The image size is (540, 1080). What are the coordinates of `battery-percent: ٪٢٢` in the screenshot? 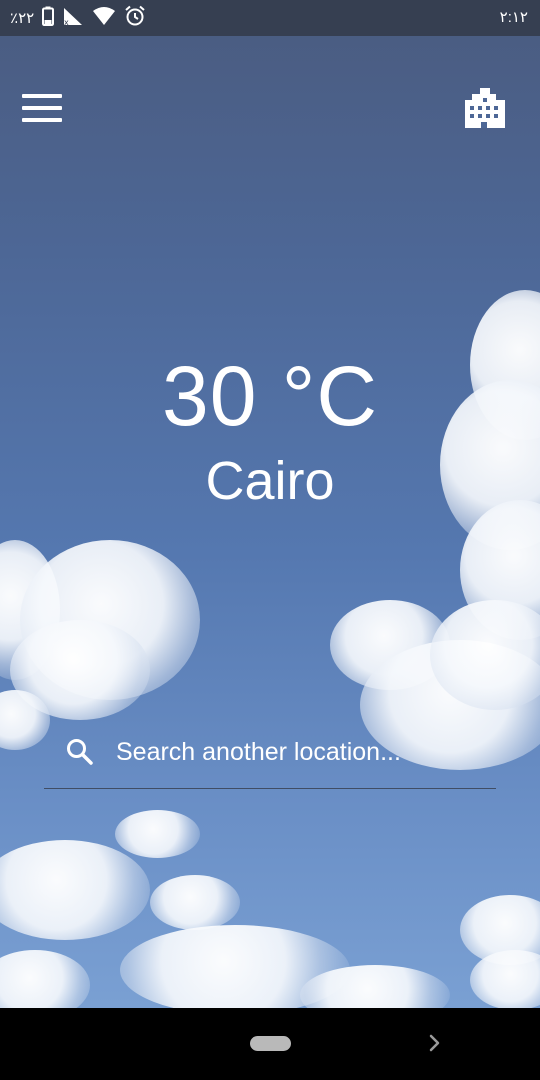 It's located at (22, 18).